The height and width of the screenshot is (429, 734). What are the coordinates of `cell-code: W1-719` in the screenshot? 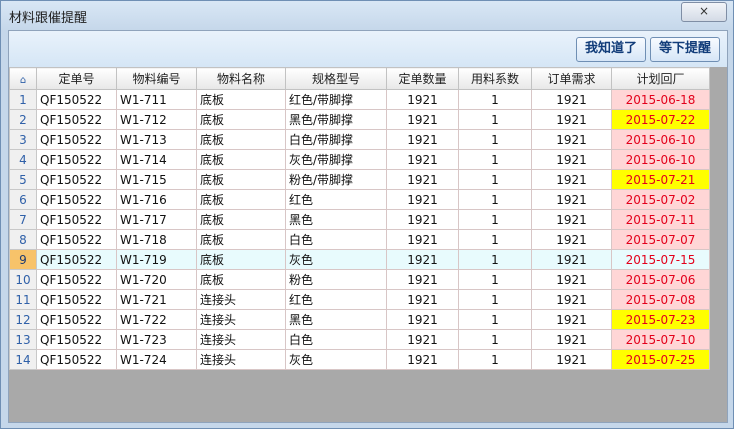 It's located at (156, 259).